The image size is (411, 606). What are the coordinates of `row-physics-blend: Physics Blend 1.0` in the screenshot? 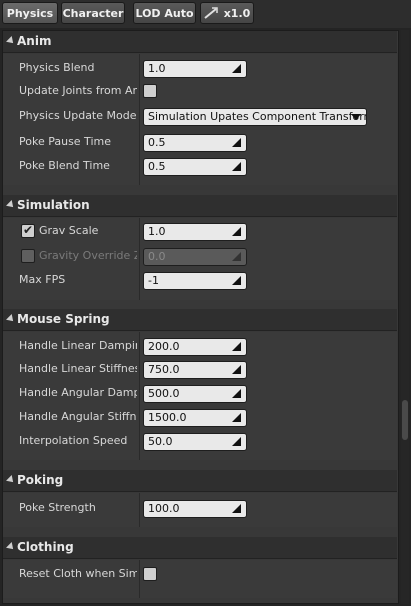 It's located at (200, 69).